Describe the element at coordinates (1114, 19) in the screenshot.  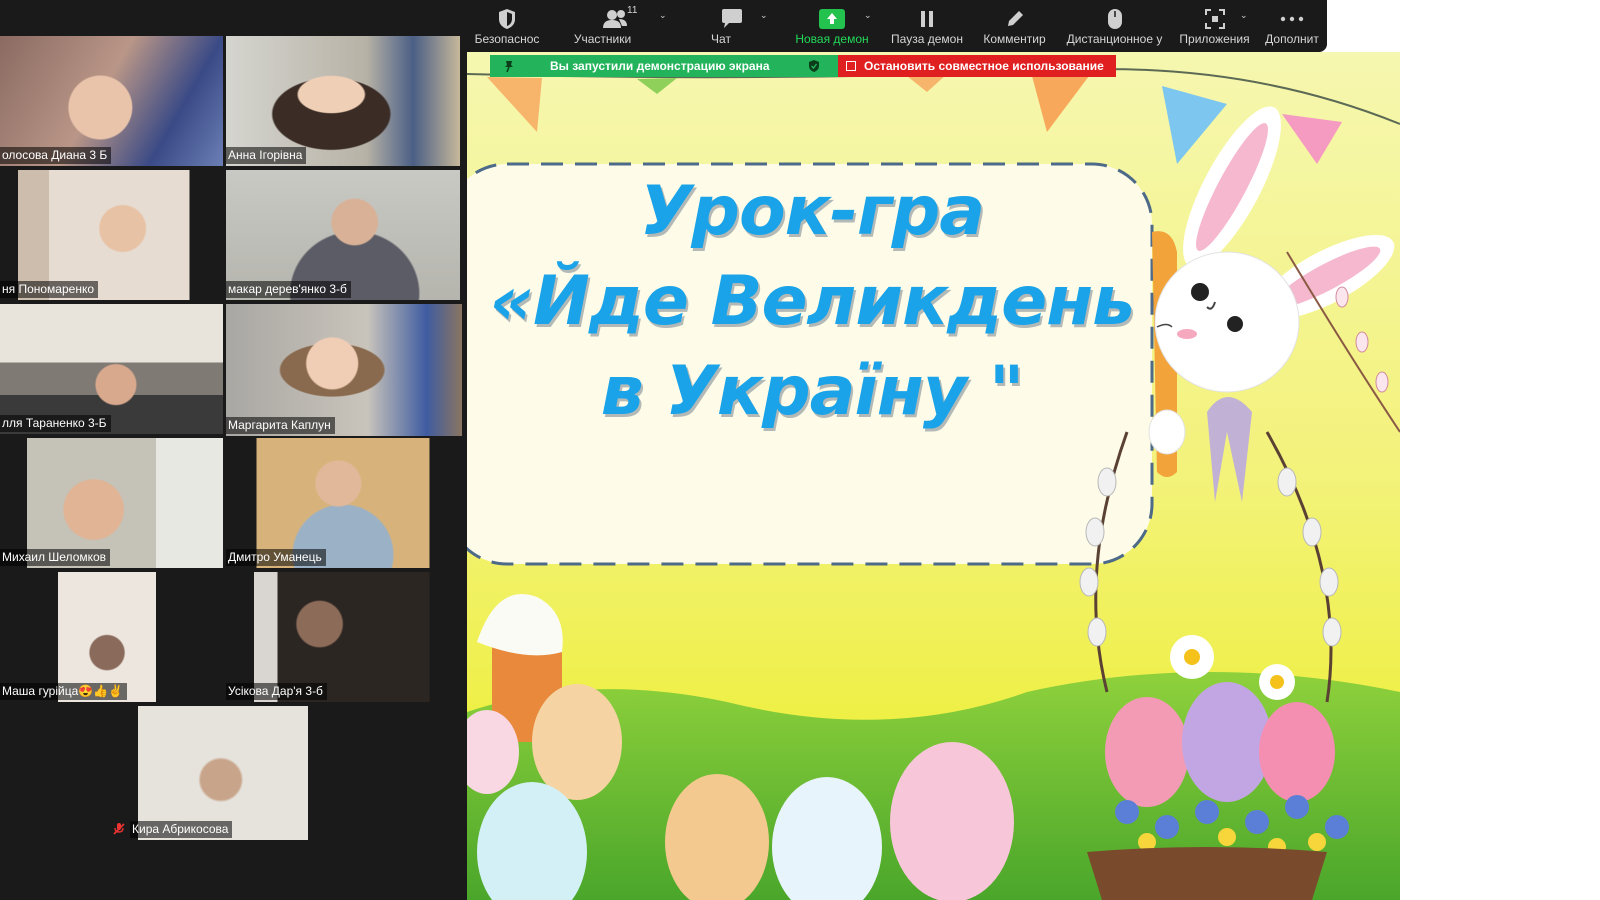
I see `mouse-icon` at that location.